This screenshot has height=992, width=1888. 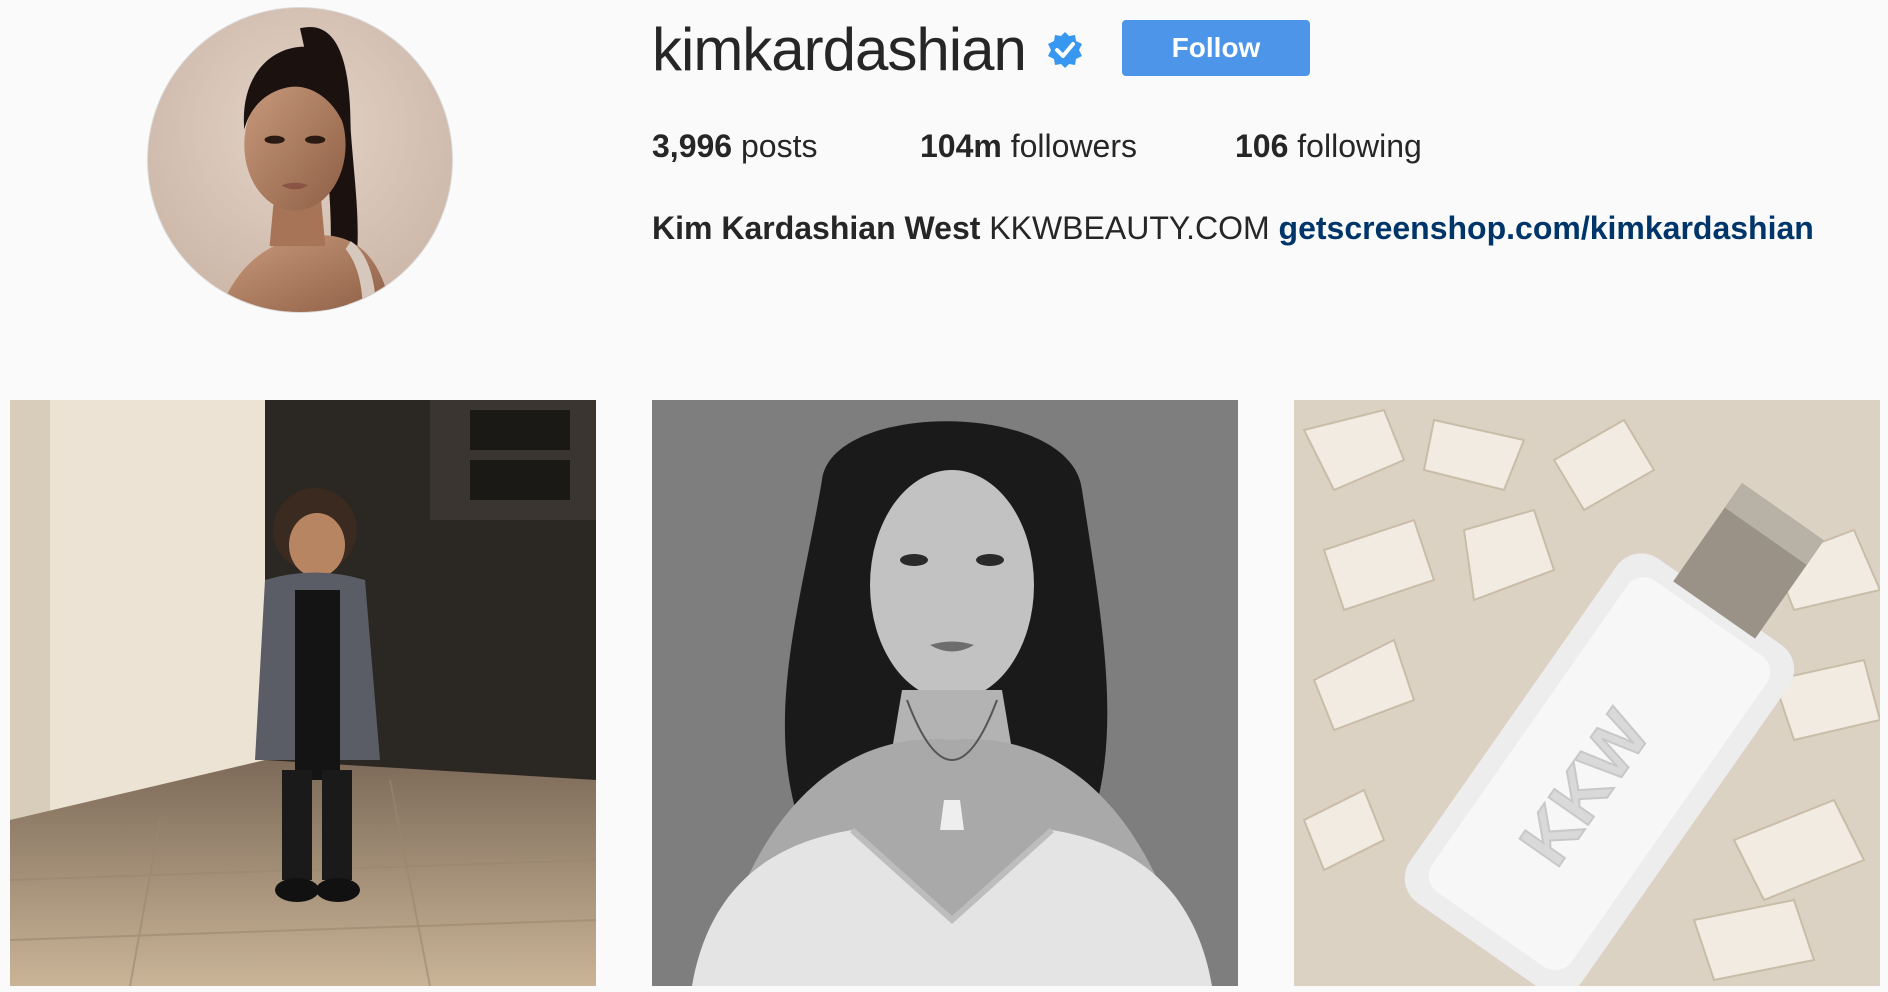 I want to click on followers-count: 104m, so click(x=961, y=146).